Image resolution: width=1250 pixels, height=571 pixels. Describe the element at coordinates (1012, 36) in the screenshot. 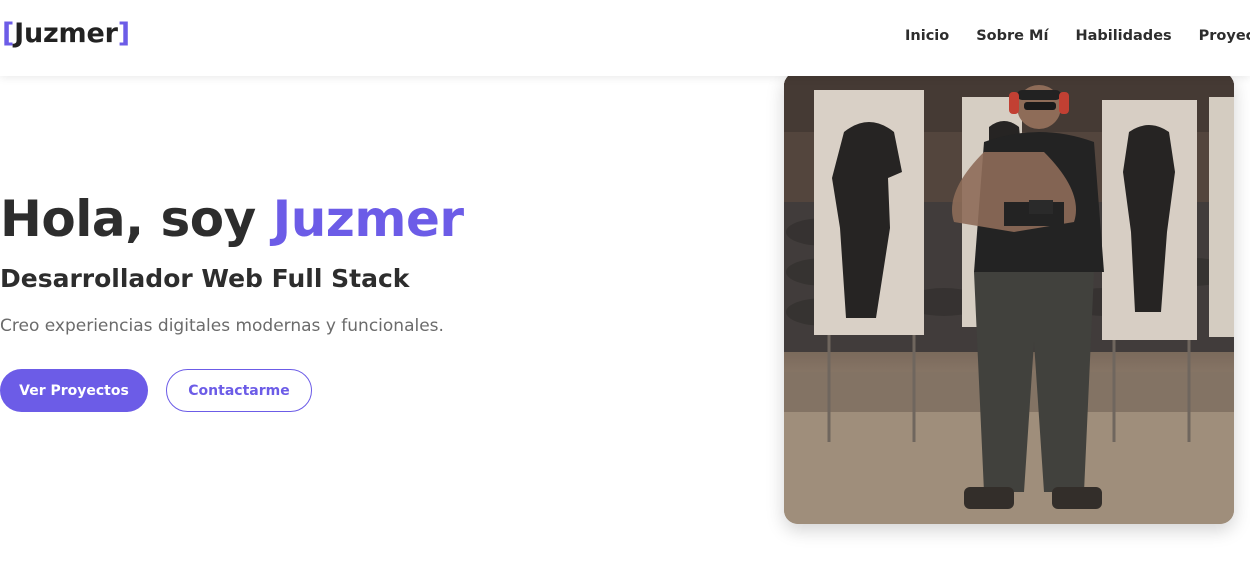

I see `nav-link-sobre-mi: Sobre Mí` at that location.